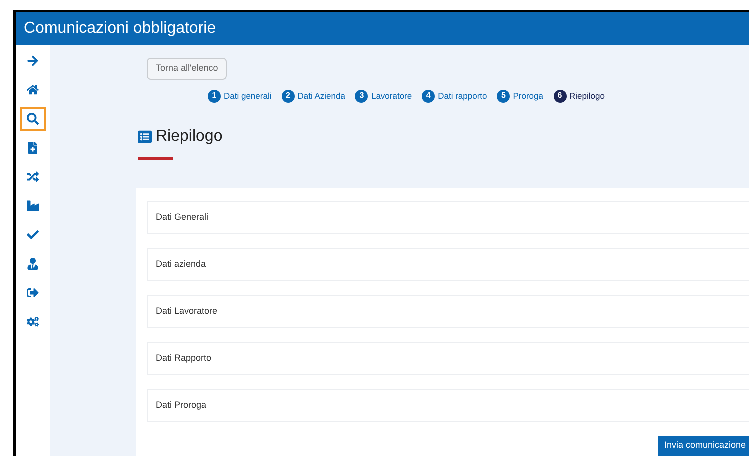 Image resolution: width=749 pixels, height=456 pixels. What do you see at coordinates (33, 177) in the screenshot?
I see `shuffle-icon` at bounding box center [33, 177].